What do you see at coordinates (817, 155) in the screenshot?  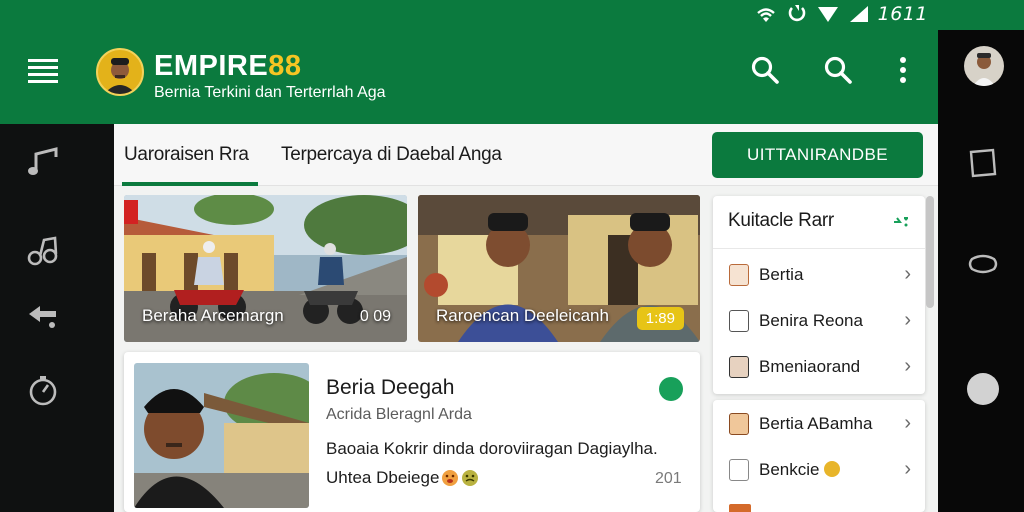 I see `cta-button: UITTANIRANDBE` at bounding box center [817, 155].